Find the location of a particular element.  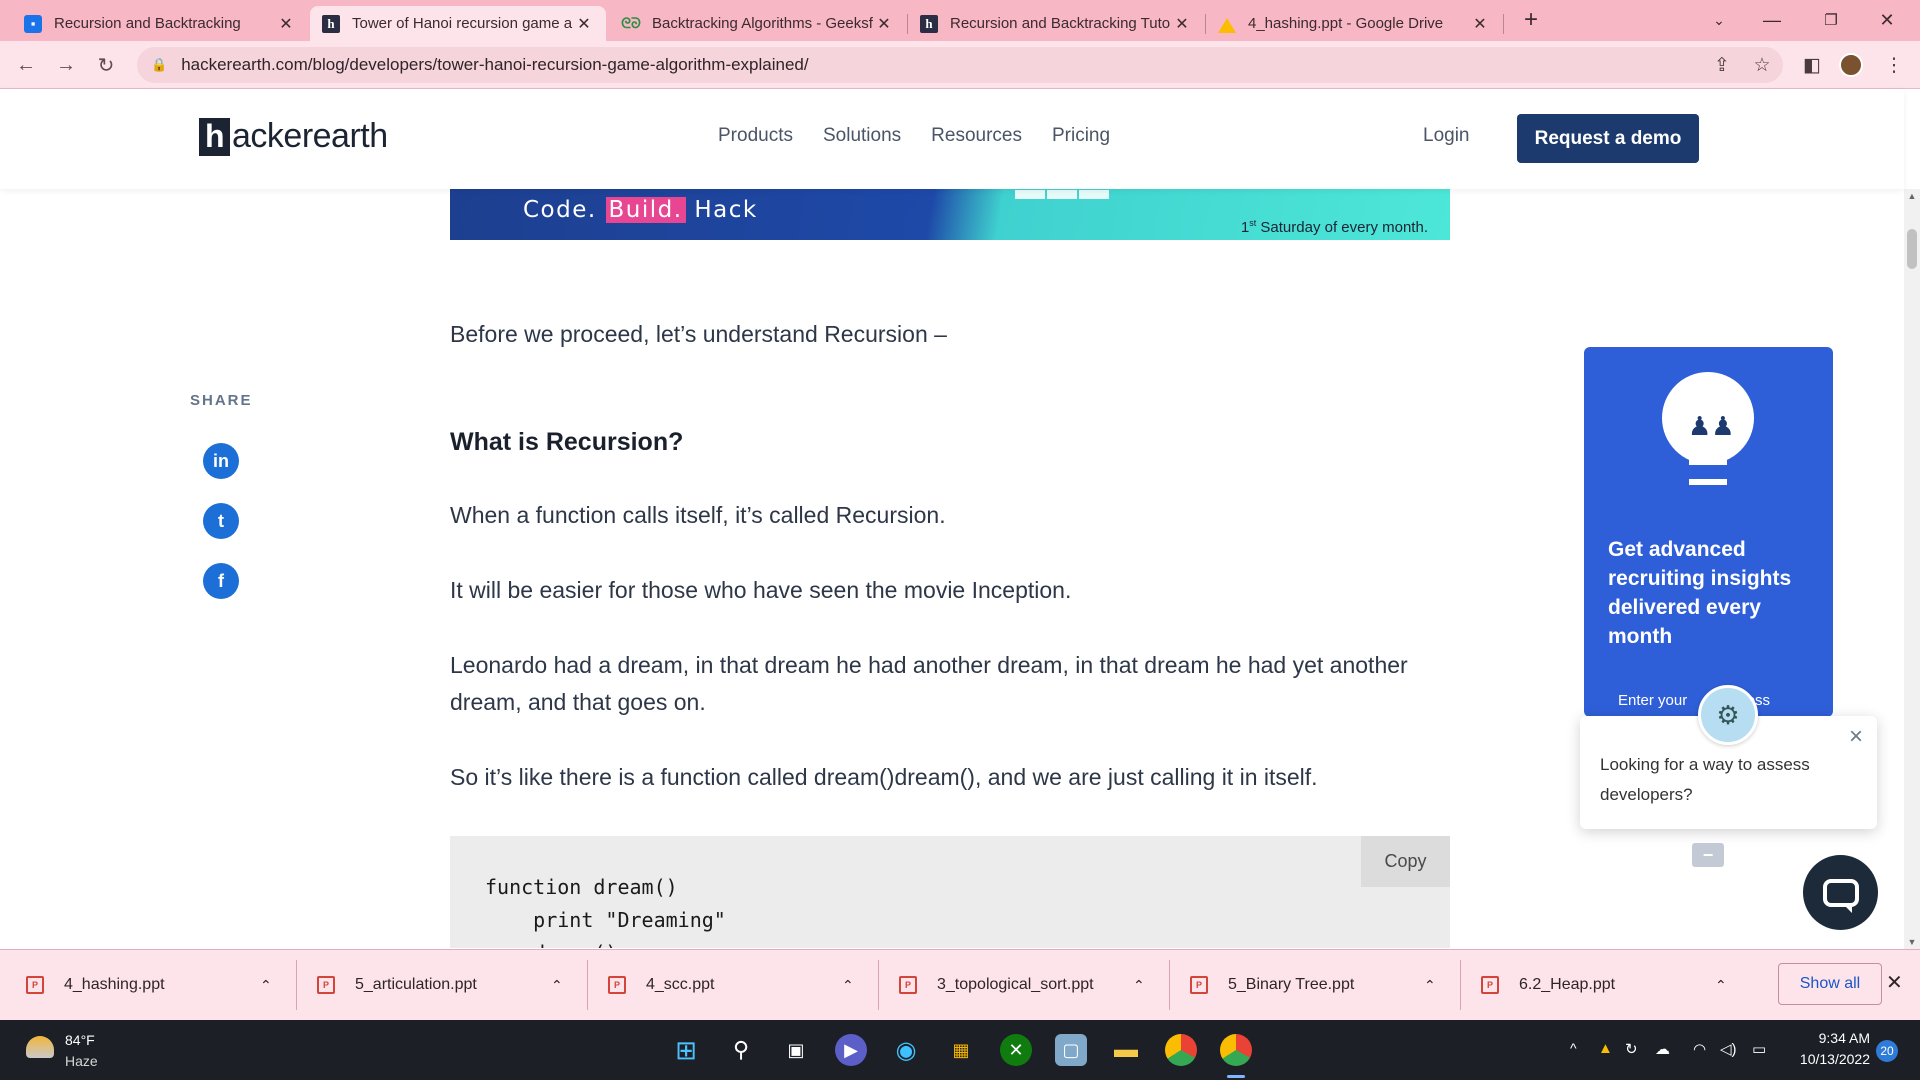

nav-solutions: Solutions is located at coordinates (862, 136).